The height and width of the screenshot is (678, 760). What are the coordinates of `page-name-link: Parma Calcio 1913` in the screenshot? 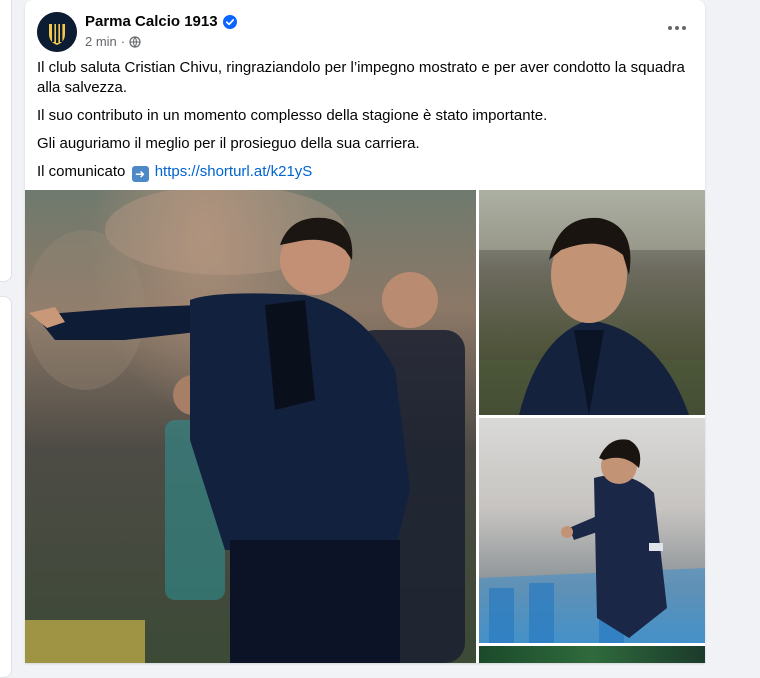 It's located at (161, 21).